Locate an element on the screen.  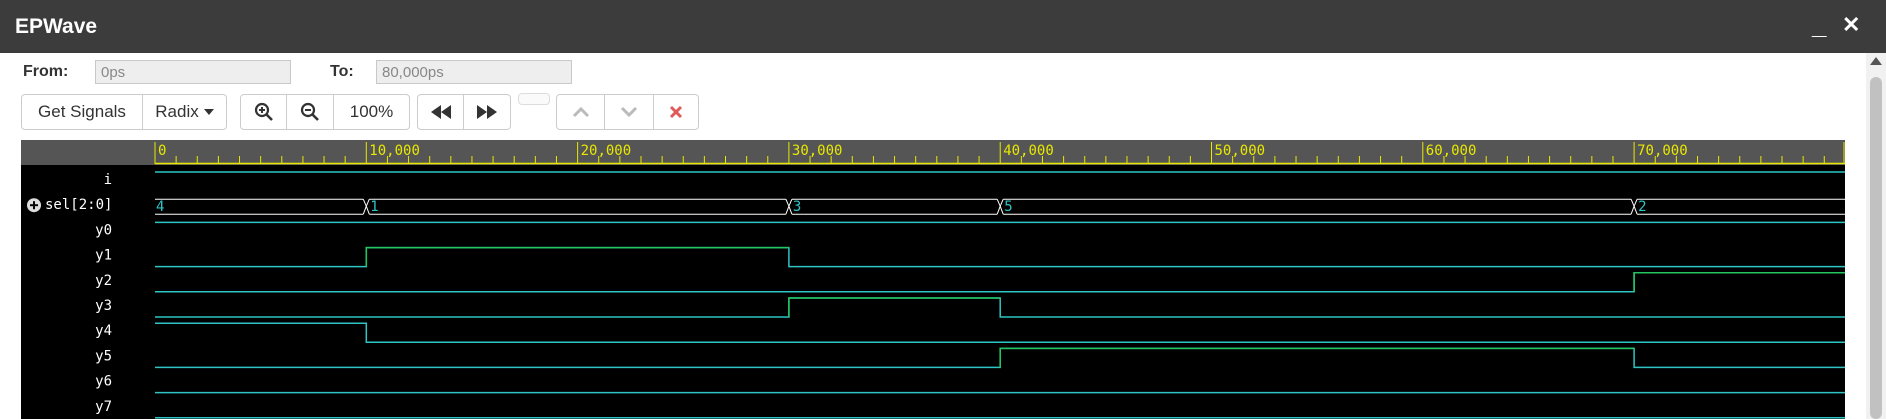
signal-name: y6 is located at coordinates (103, 382).